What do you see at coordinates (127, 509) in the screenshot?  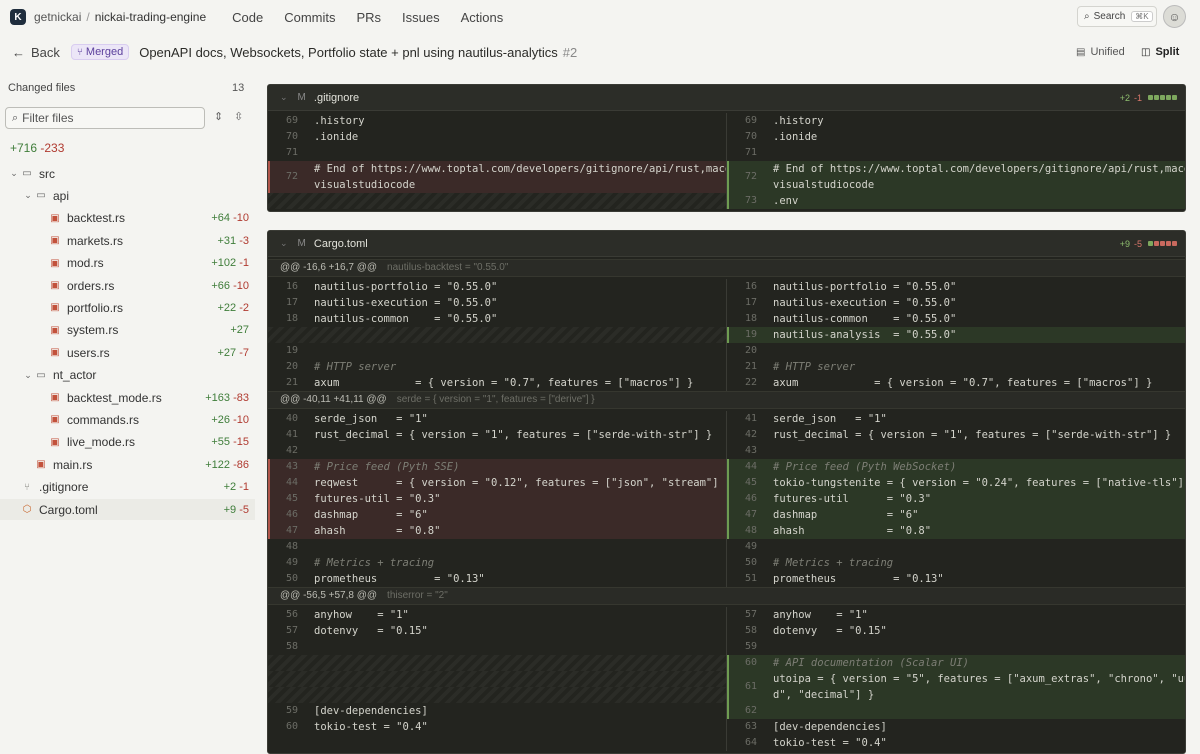 I see `file-item: ⬡ Cargo.toml +9 -5` at bounding box center [127, 509].